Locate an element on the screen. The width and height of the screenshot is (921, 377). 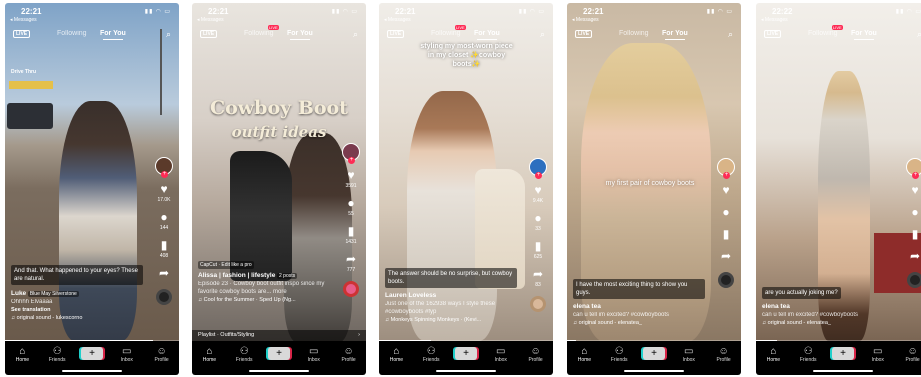
see-translation-link: See translation is located at coordinates (77, 310).